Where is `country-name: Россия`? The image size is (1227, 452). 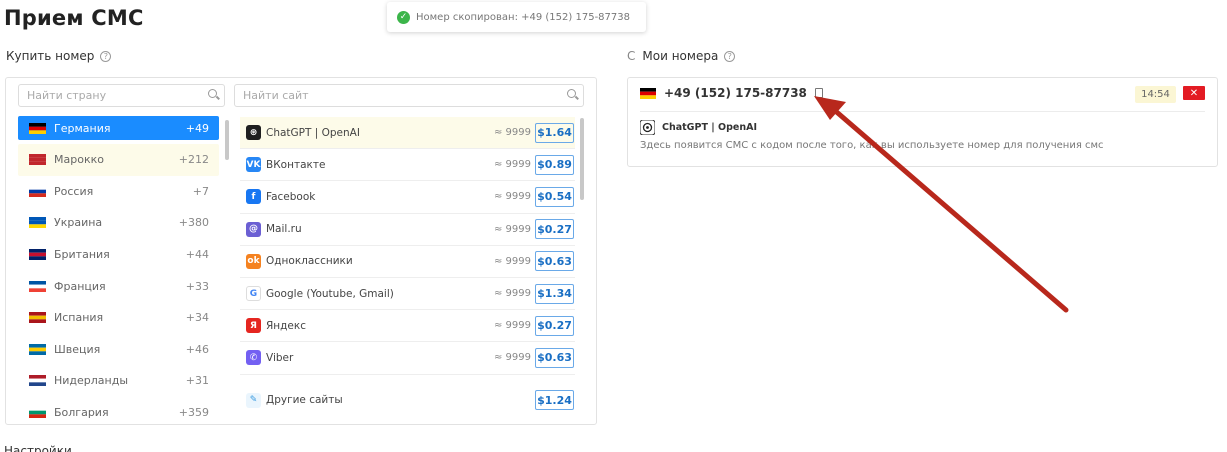
country-name: Россия is located at coordinates (74, 191).